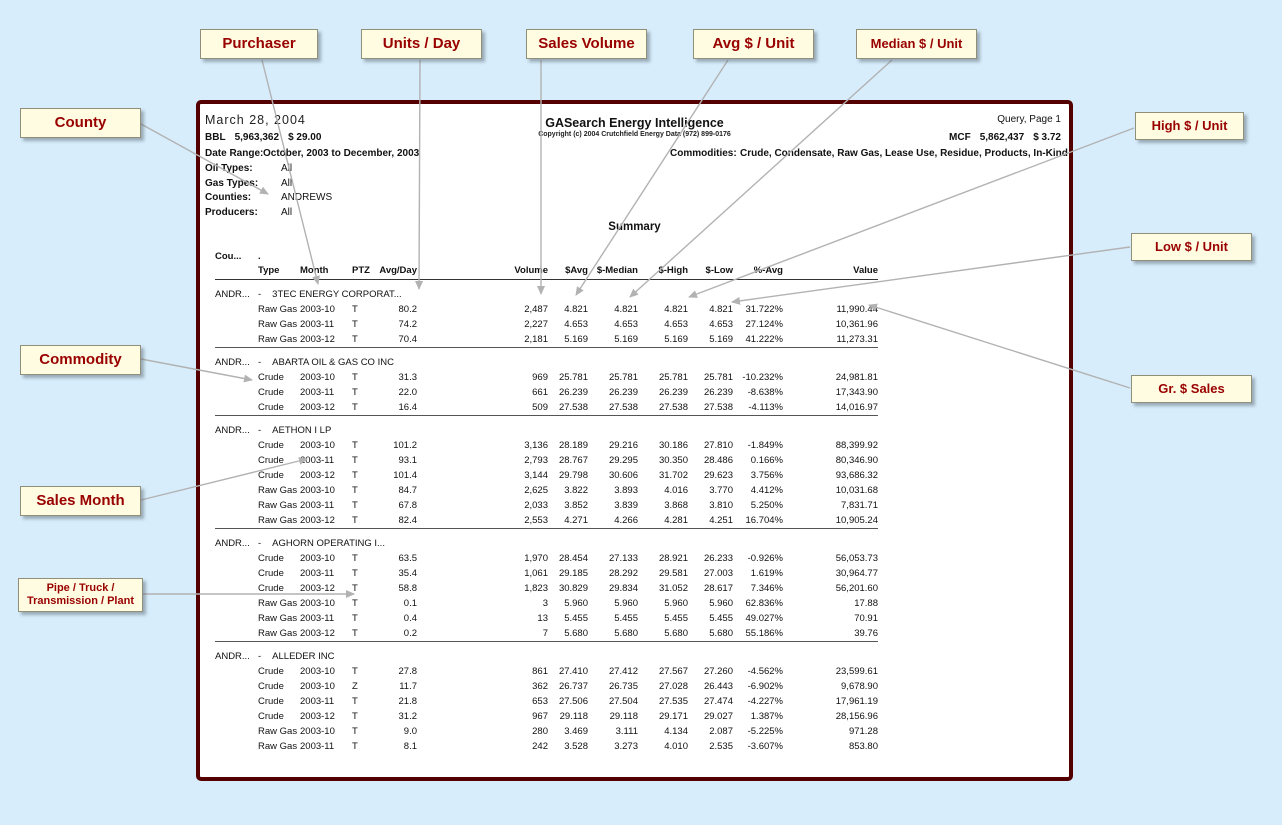 This screenshot has width=1282, height=825. What do you see at coordinates (721, 603) in the screenshot?
I see `cell-low-price: 5.960` at bounding box center [721, 603].